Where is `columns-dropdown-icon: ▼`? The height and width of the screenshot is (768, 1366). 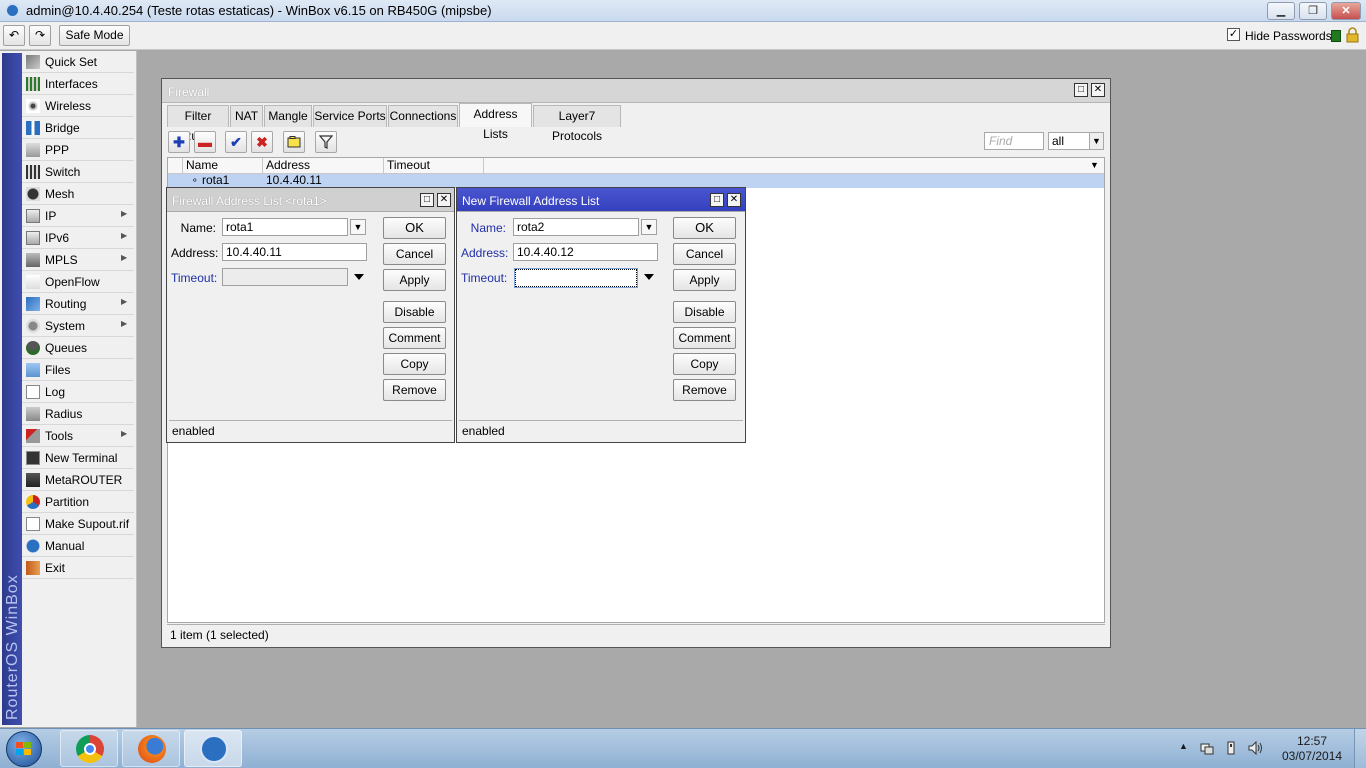 columns-dropdown-icon: ▼ is located at coordinates (1094, 165).